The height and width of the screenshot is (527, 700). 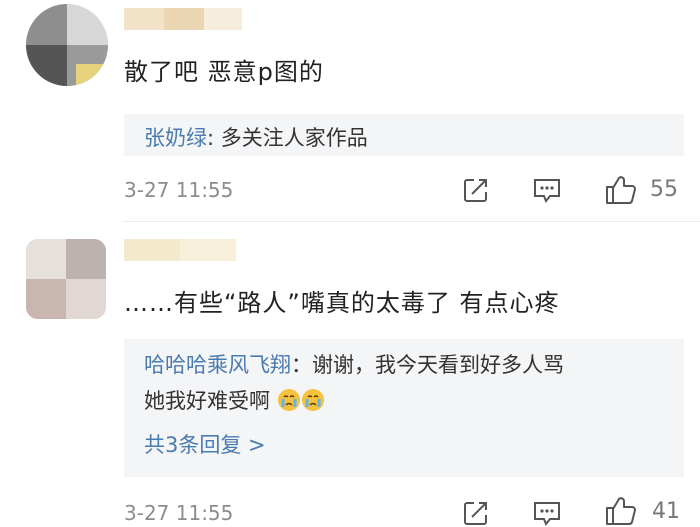 What do you see at coordinates (175, 138) in the screenshot?
I see `reply-author: 张奶绿` at bounding box center [175, 138].